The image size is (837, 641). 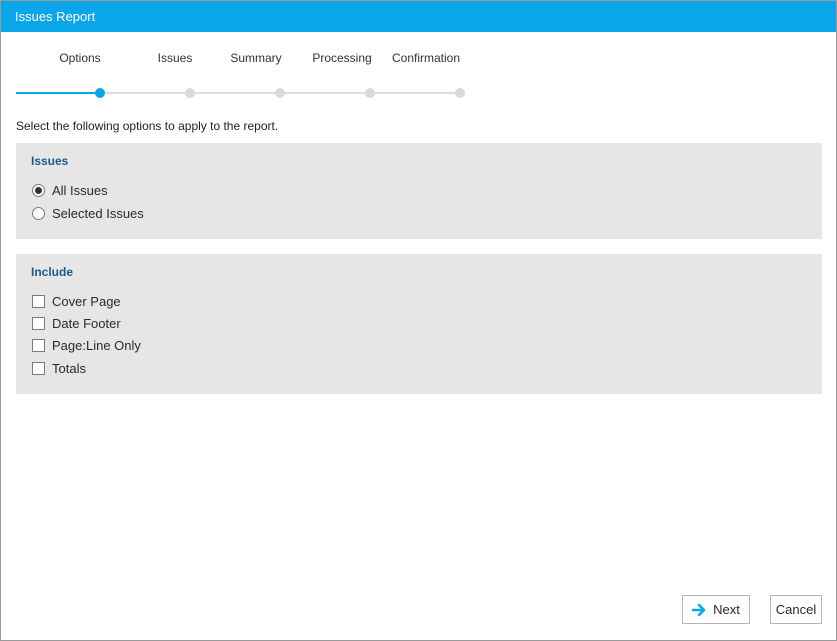 I want to click on step-dot-confirmation, so click(x=460, y=93).